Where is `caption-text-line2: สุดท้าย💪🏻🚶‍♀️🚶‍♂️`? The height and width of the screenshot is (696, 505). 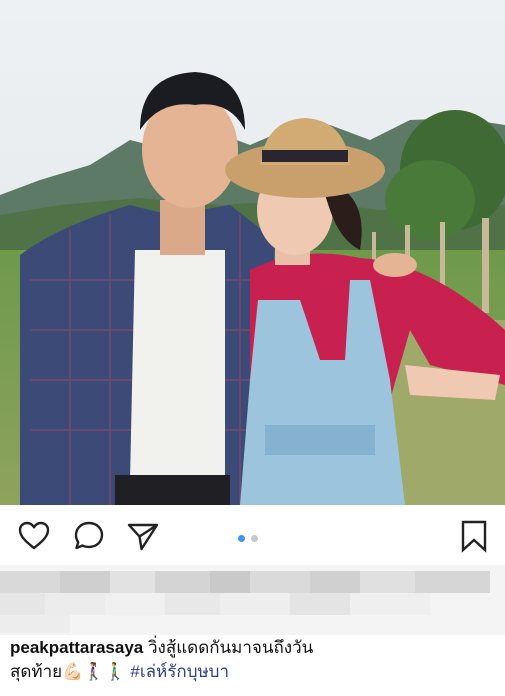 caption-text-line2: สุดท้าย💪🏻🚶‍♀️🚶‍♂️ is located at coordinates (68, 671).